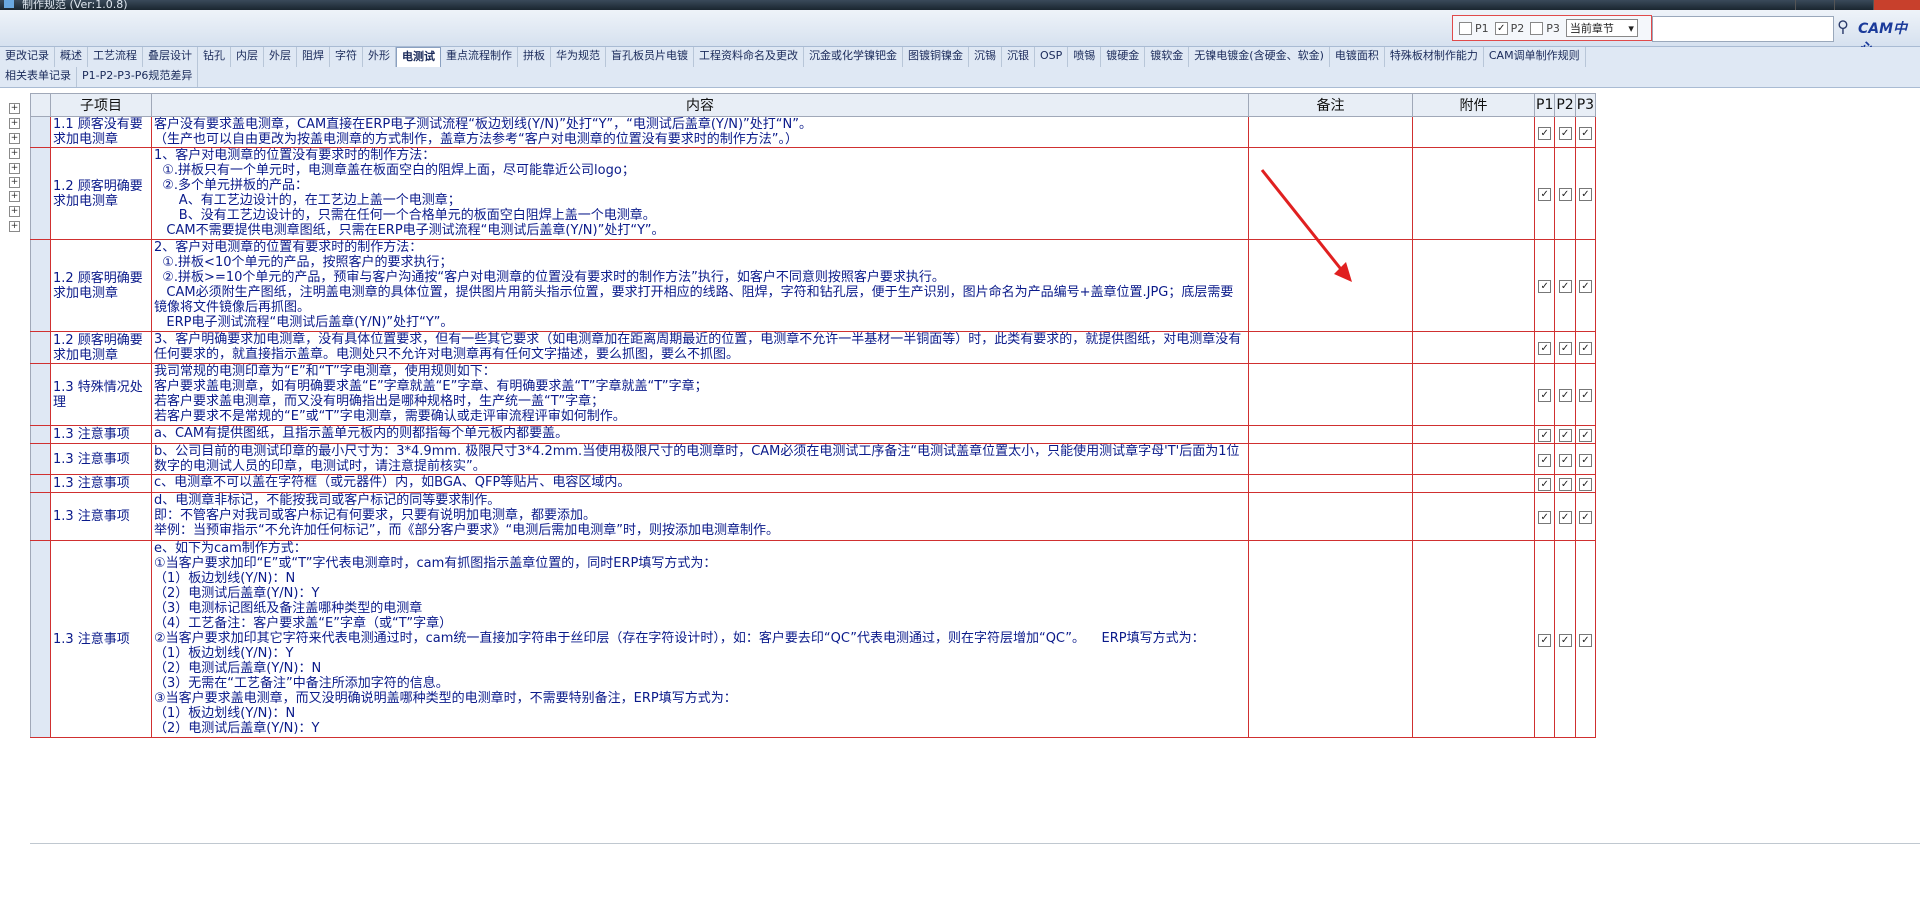 This screenshot has height=916, width=1920. Describe the element at coordinates (214, 57) in the screenshot. I see `tab-4: 钻孔` at that location.